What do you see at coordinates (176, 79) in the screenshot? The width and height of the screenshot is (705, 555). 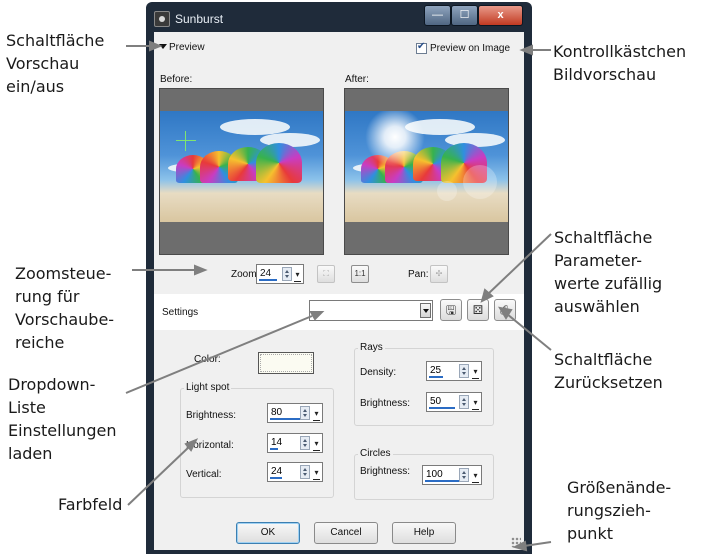 I see `before-label: Before:` at bounding box center [176, 79].